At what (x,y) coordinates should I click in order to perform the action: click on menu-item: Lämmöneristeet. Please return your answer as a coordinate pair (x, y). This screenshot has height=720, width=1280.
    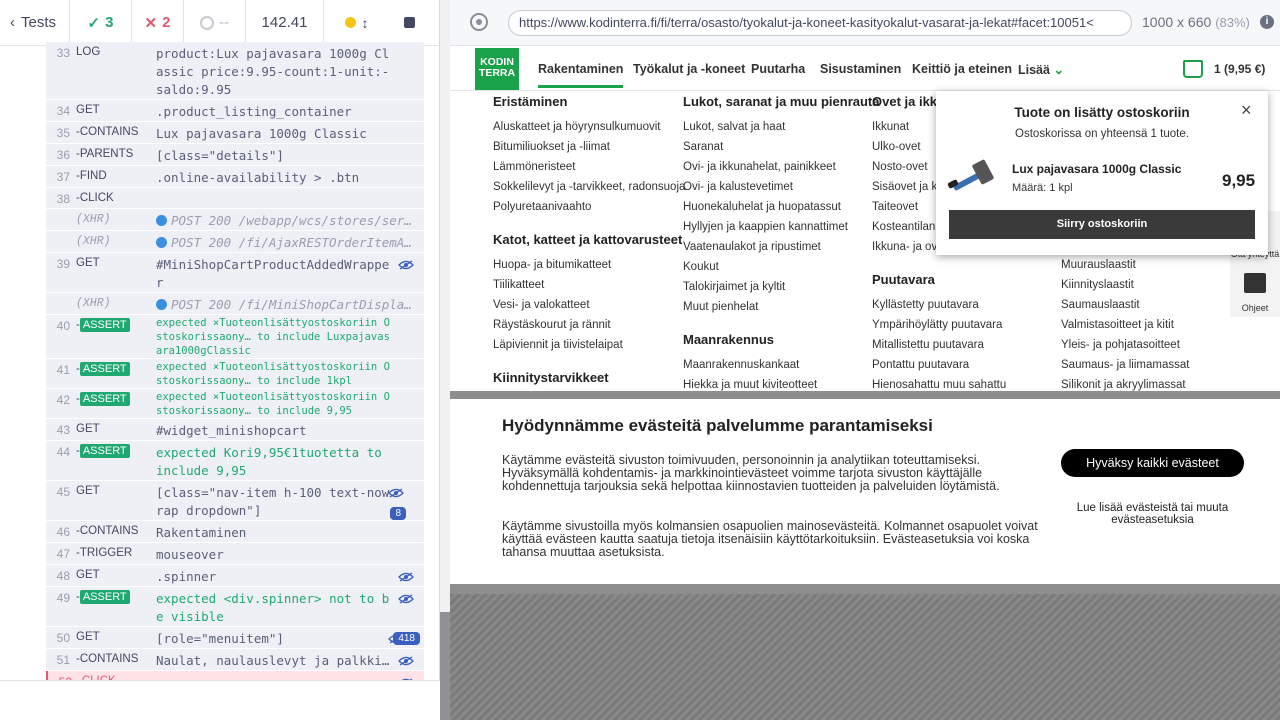
    Looking at the image, I should click on (585, 167).